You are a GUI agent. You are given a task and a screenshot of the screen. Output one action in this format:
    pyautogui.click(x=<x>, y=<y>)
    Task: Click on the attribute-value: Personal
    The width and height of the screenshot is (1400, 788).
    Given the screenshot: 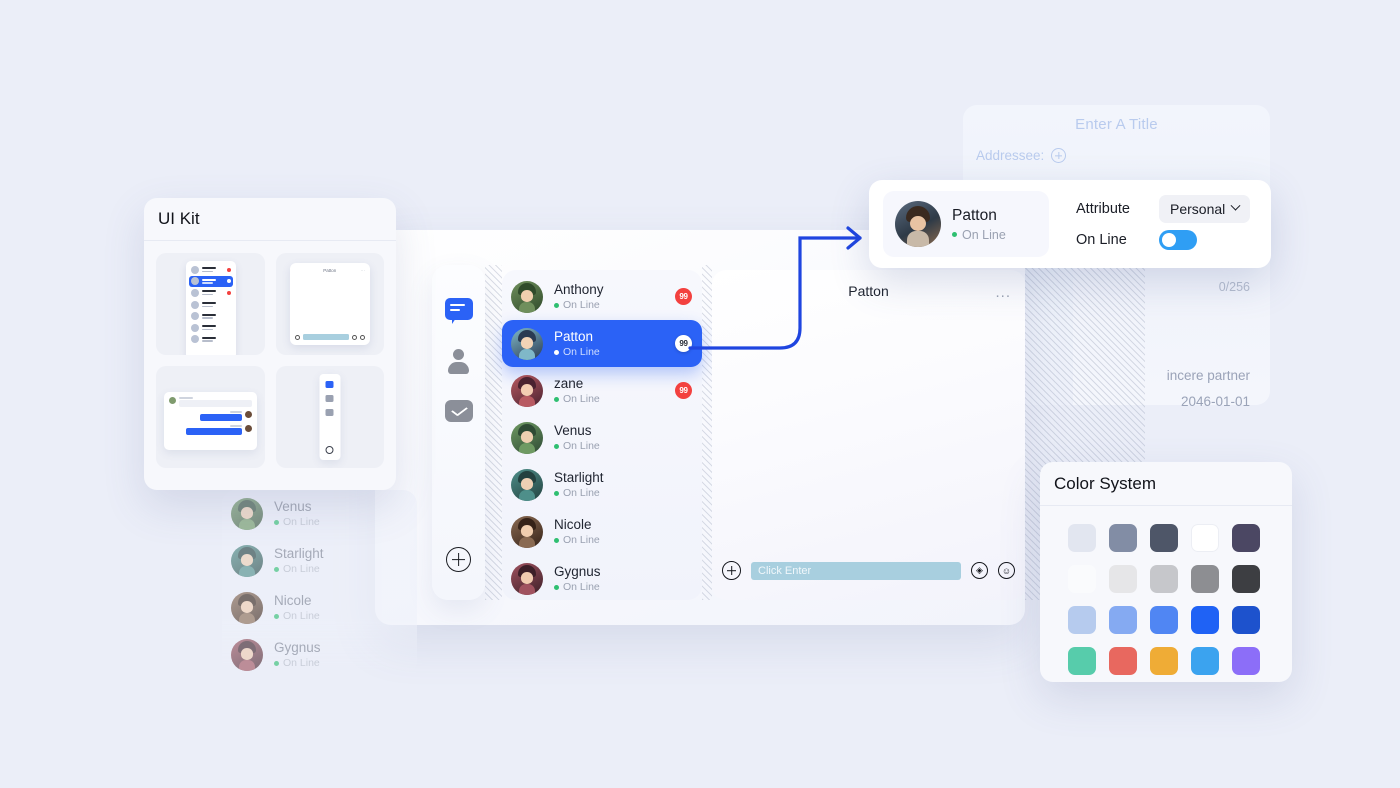 What is the action you would take?
    pyautogui.click(x=1198, y=208)
    